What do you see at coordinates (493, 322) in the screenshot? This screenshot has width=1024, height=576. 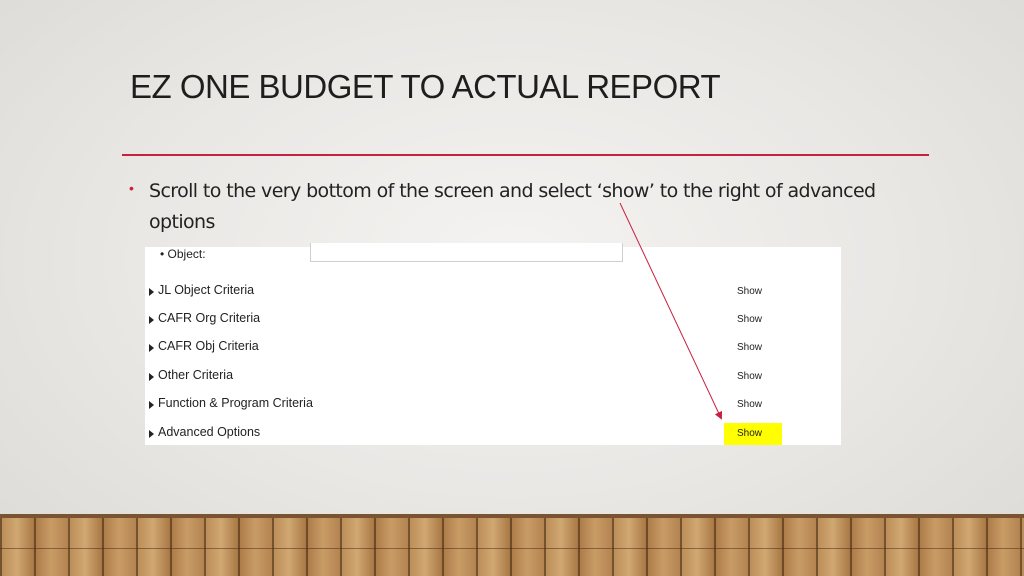 I see `criteria-row-cafr-org: CAFR Org Criteria Show` at bounding box center [493, 322].